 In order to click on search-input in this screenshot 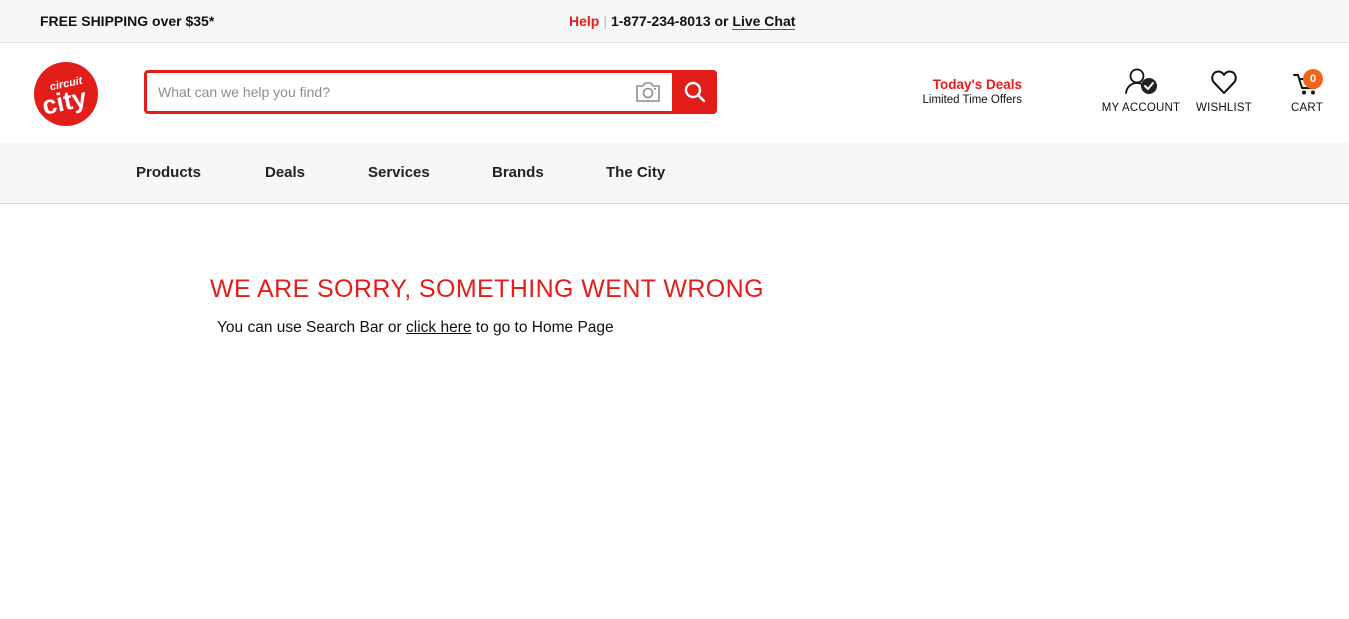, I will do `click(387, 92)`.